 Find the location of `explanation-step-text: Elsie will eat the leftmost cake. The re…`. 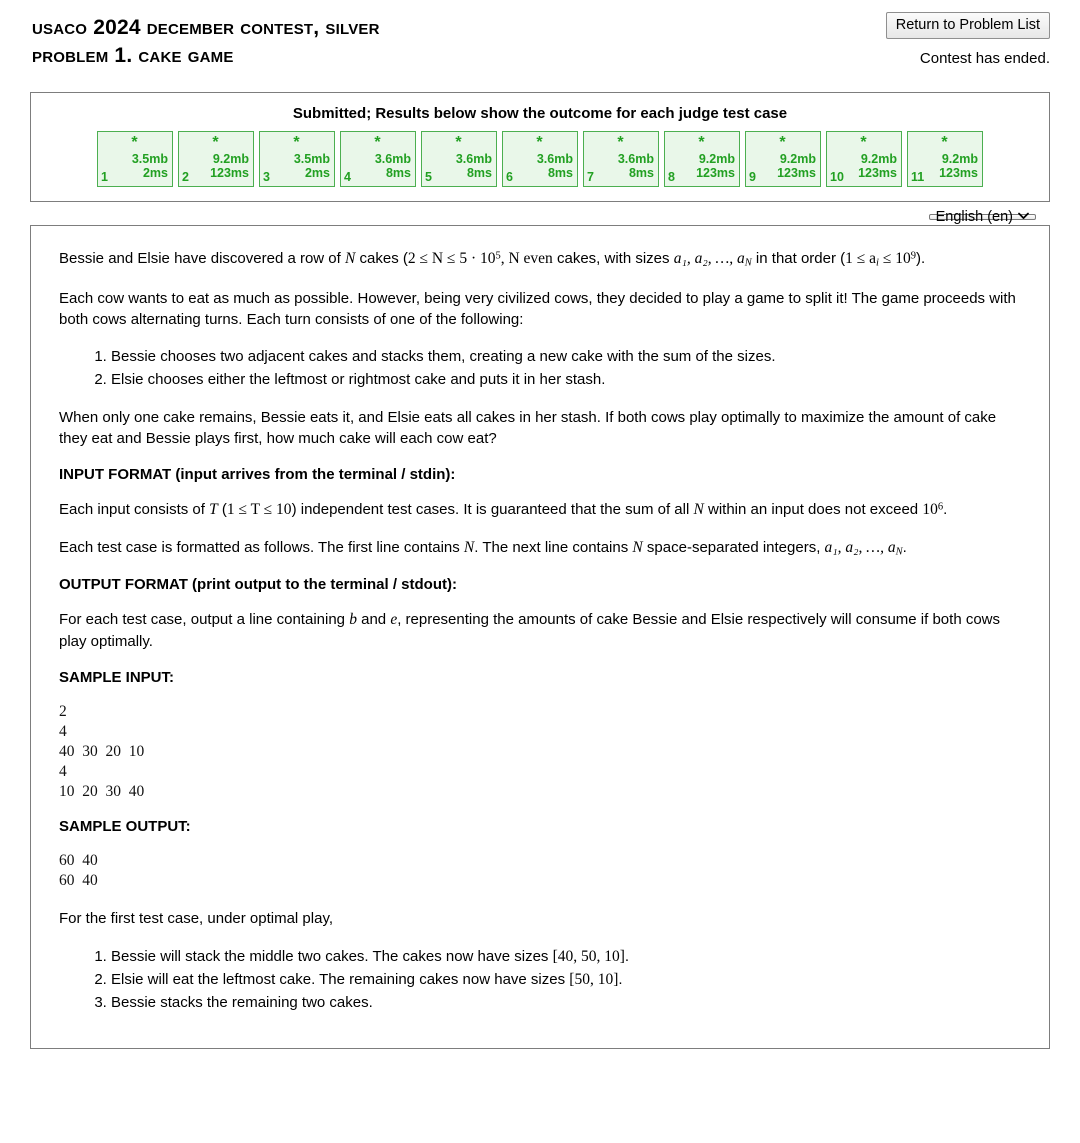

explanation-step-text: Elsie will eat the leftmost cake. The re… is located at coordinates (340, 980).